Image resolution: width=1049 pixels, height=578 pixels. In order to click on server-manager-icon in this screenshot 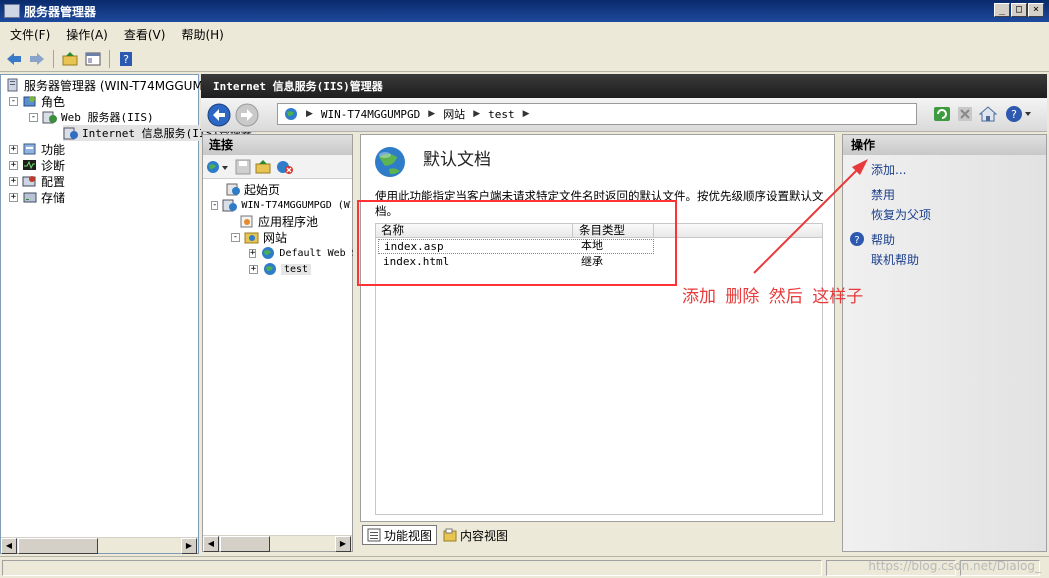, I will do `click(12, 11)`.